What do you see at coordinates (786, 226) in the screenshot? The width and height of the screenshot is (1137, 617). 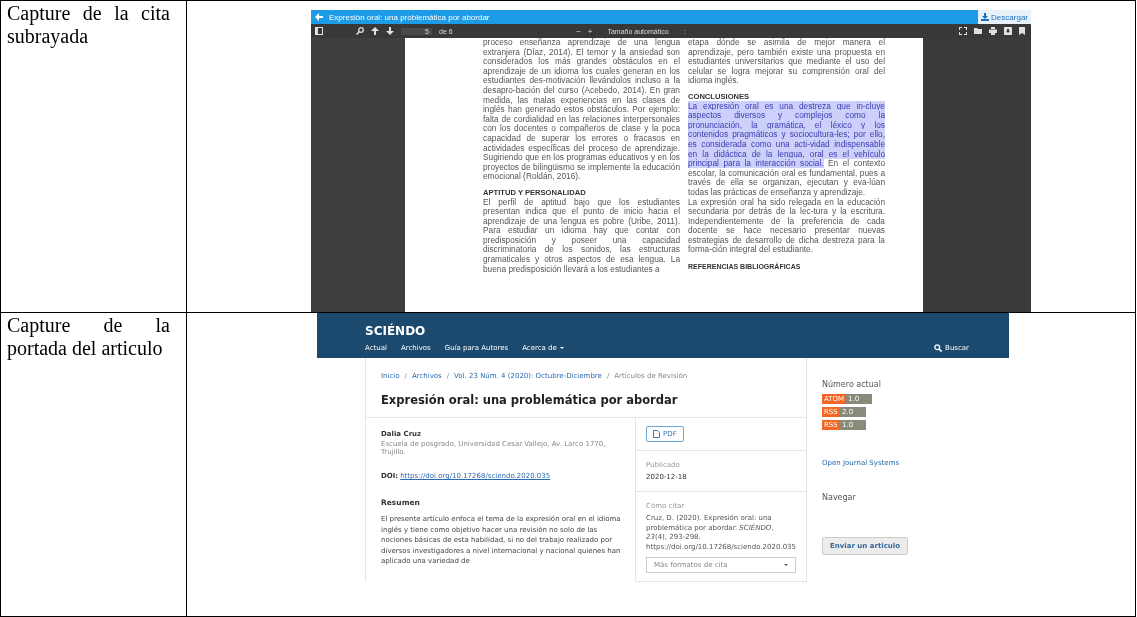 I see `paragraph: La expresión oral ha sido relegada en la educación secundaria por detrás de la lec-tura y la escritura. Independientemente de la preferencia de cada docente se hace necesario presentar nuevas estrategias de desarrollo de dicha destreza para la forma-ción integral del estudiante.` at bounding box center [786, 226].